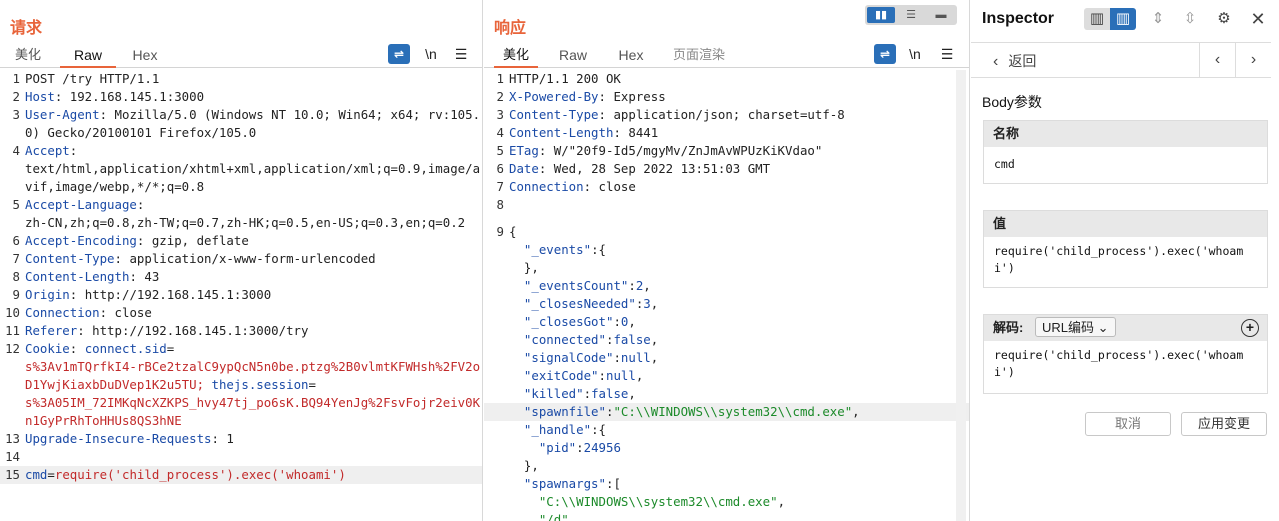 The width and height of the screenshot is (1279, 521). Describe the element at coordinates (564, 249) in the screenshot. I see `json-line: "_events":{` at that location.